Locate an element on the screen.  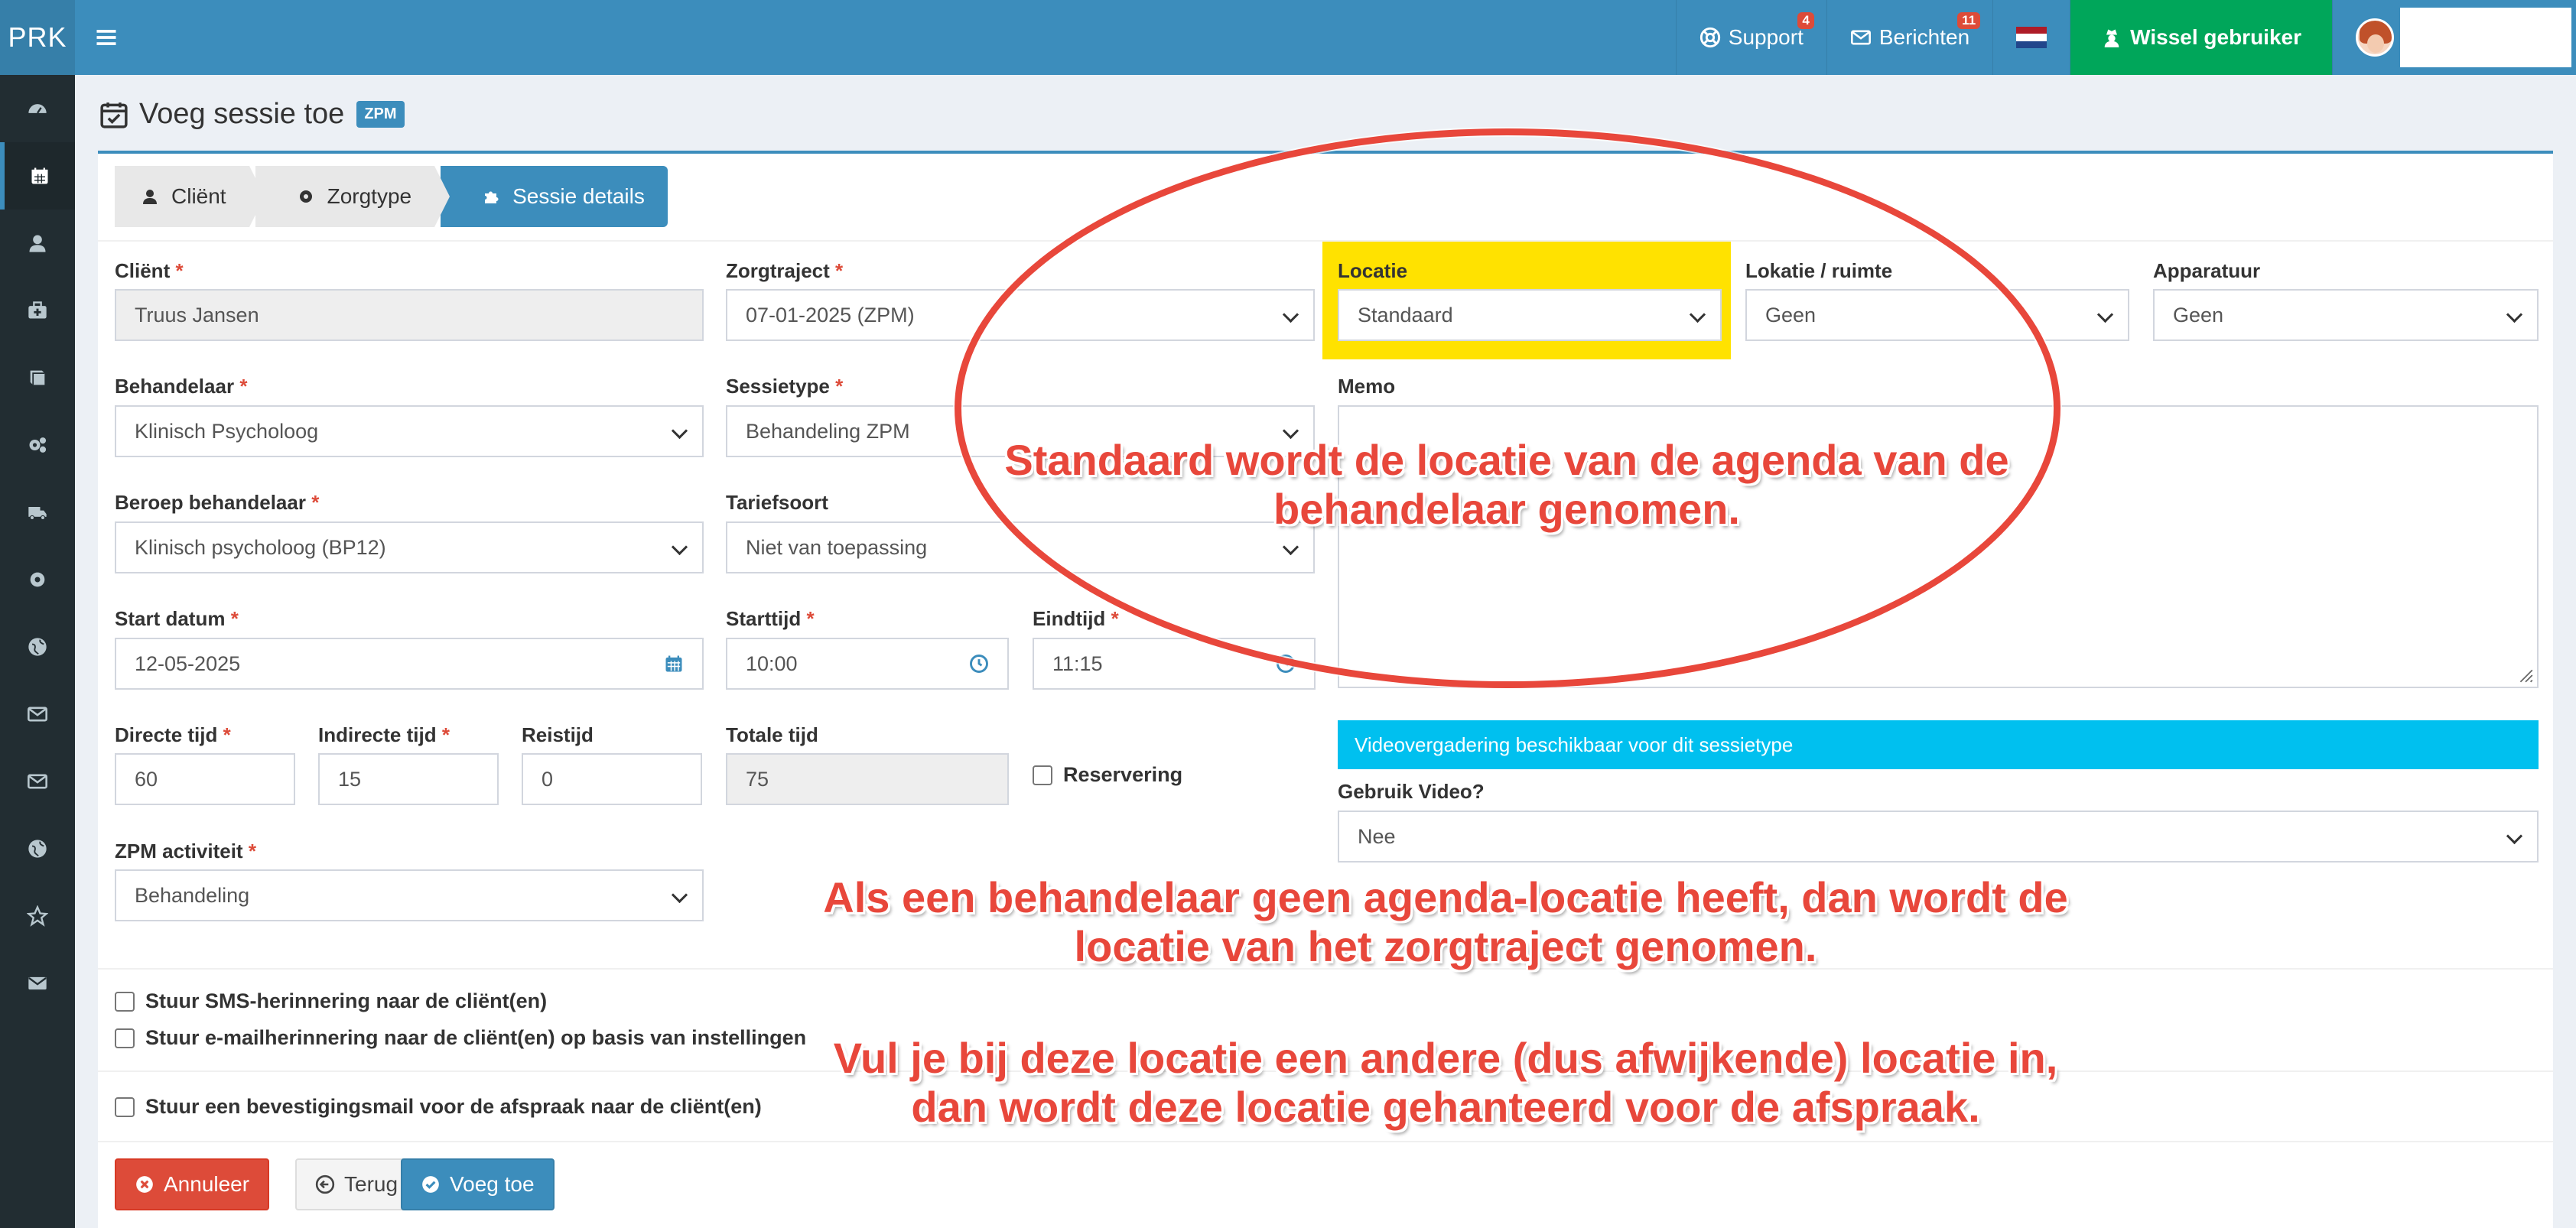
wizard-step-zorgtype-label: Zorgtype is located at coordinates (369, 196).